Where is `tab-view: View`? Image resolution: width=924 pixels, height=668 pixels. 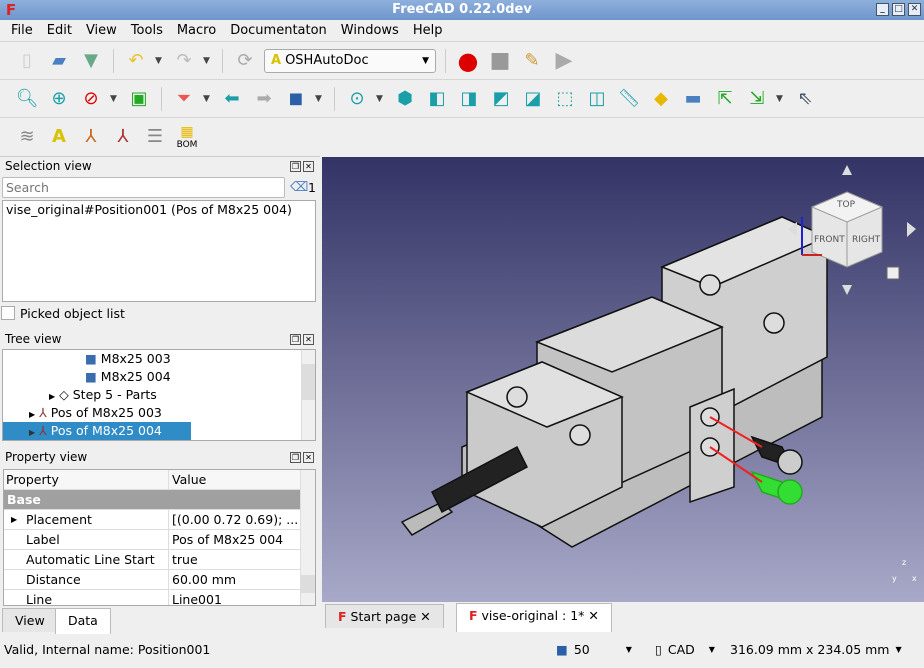
tab-view: View is located at coordinates (30, 620).